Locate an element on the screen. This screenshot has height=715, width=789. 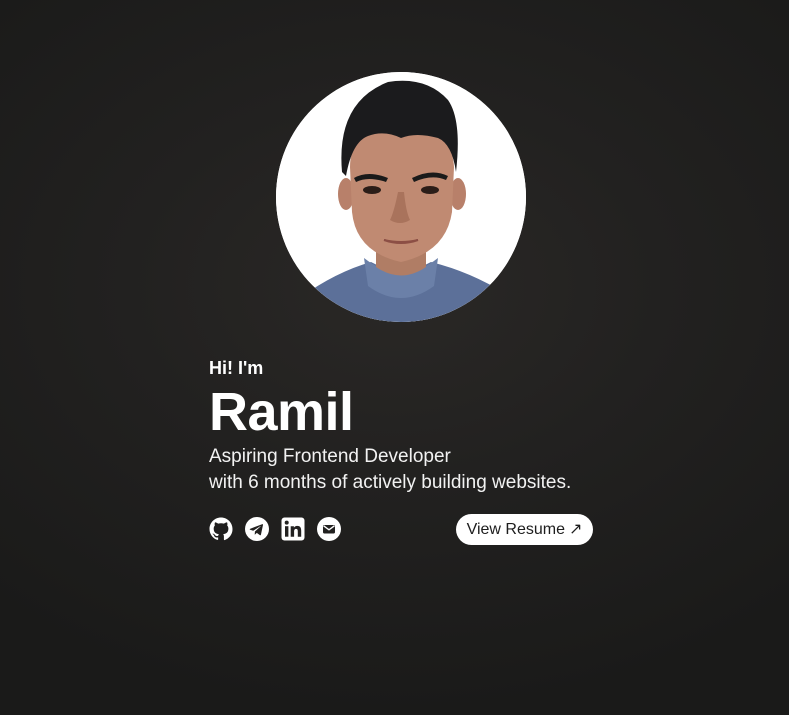
linkedin-icon is located at coordinates (293, 529).